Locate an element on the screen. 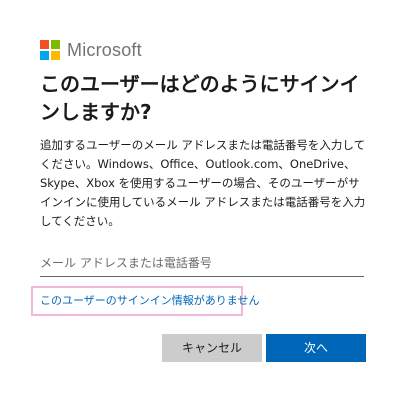  logo-yellow-square is located at coordinates (55, 55).